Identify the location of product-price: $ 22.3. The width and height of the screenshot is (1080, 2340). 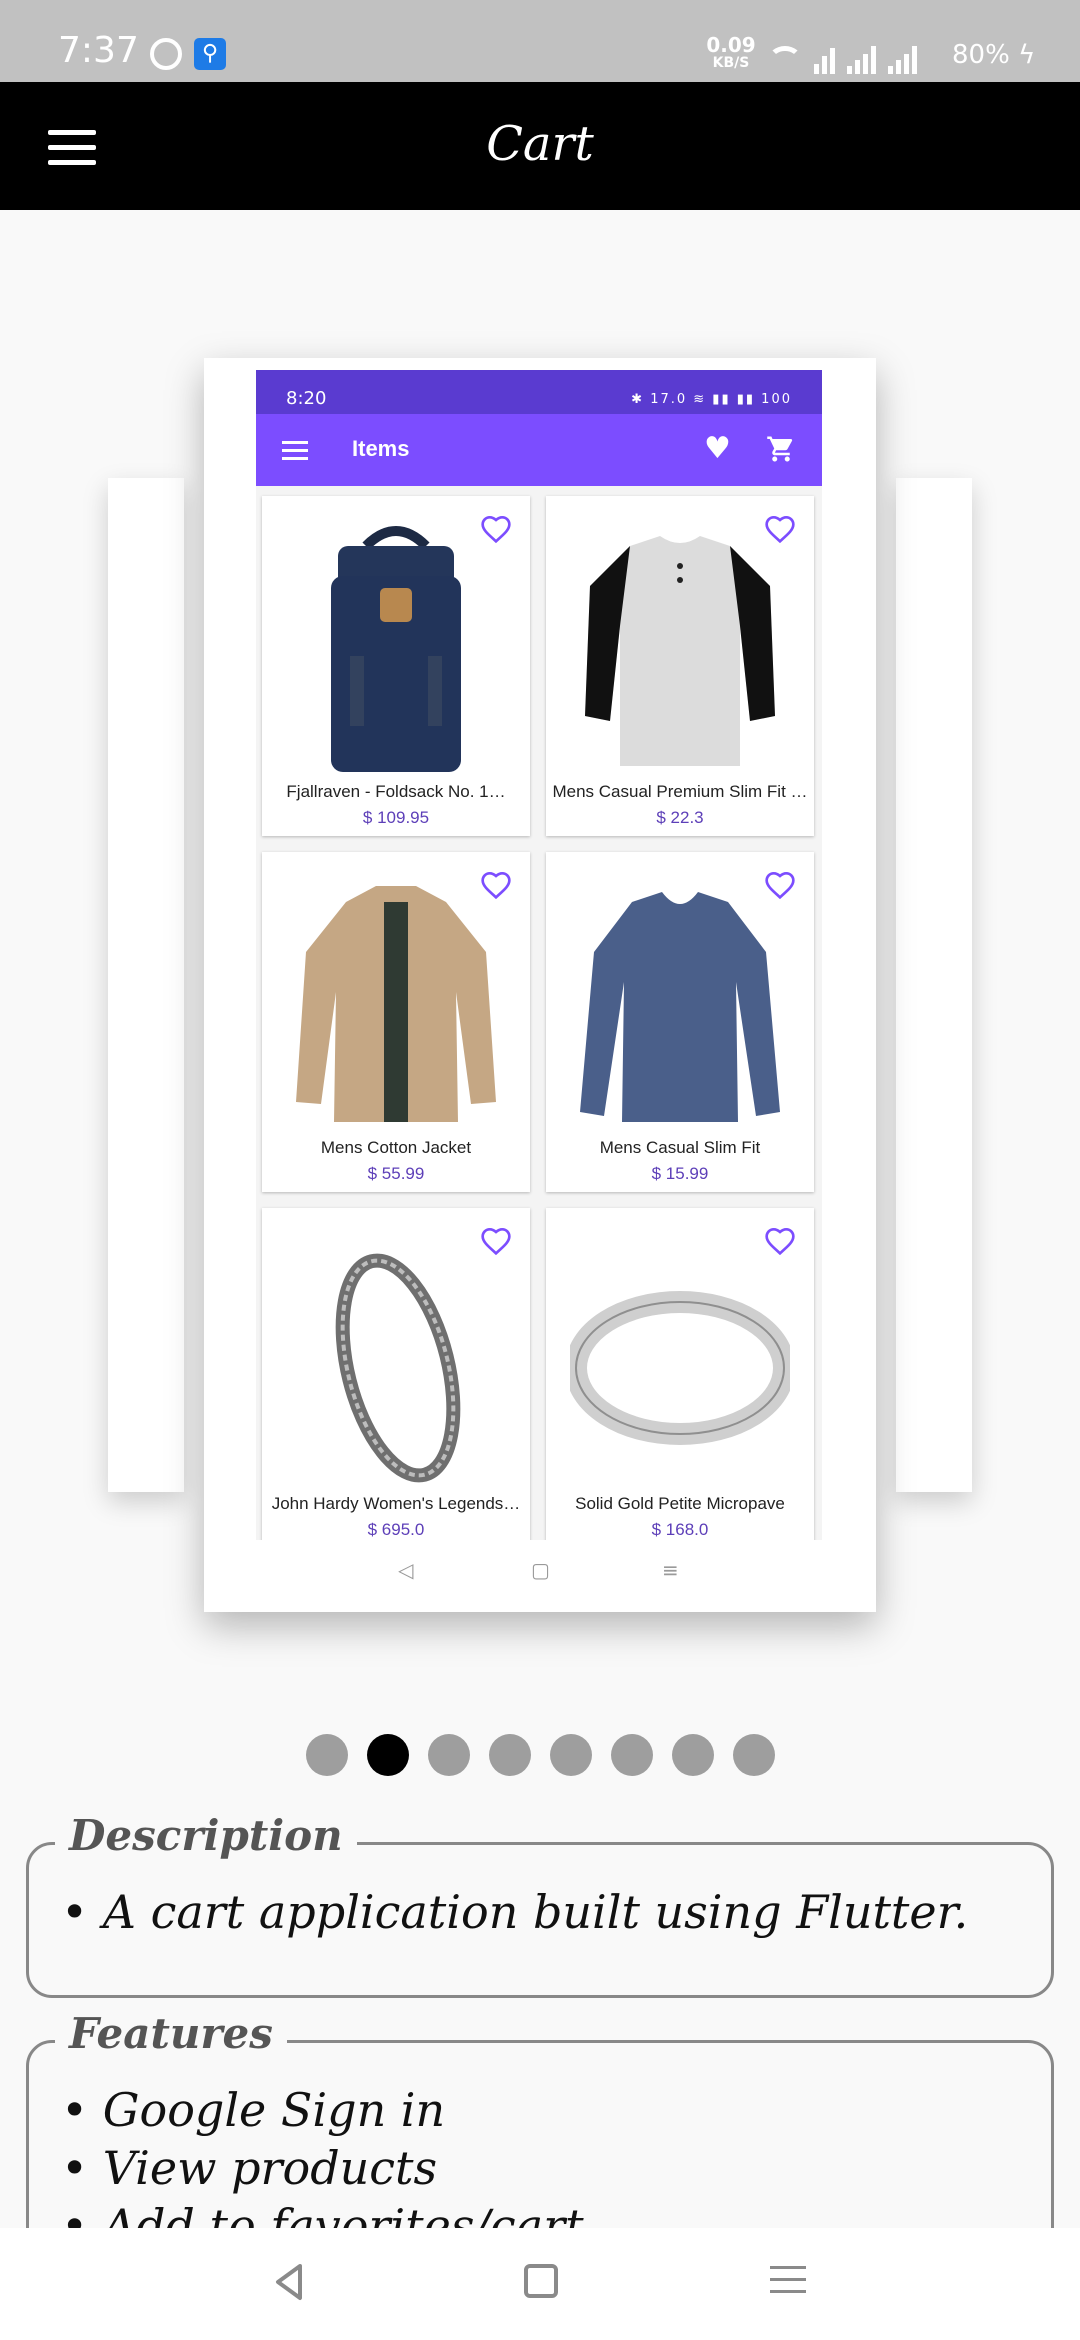
(680, 817).